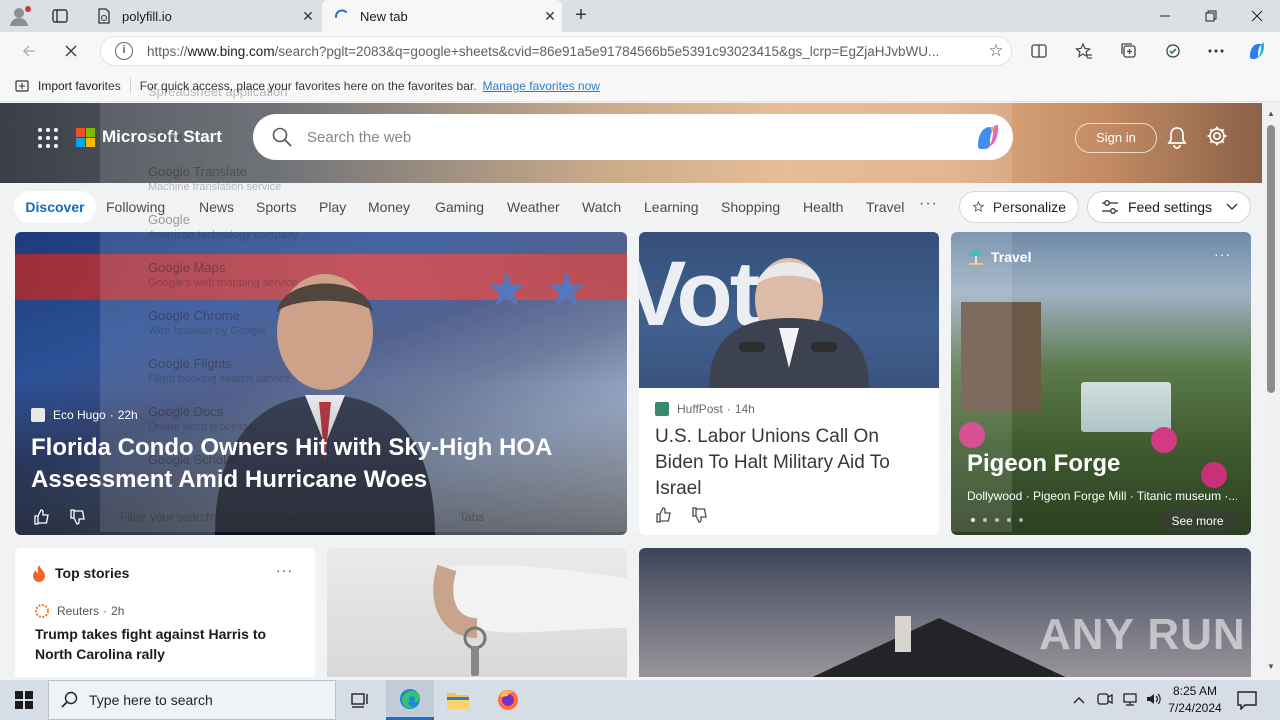 The width and height of the screenshot is (1280, 720). What do you see at coordinates (1116, 138) in the screenshot?
I see `sign-in-button: Sign in` at bounding box center [1116, 138].